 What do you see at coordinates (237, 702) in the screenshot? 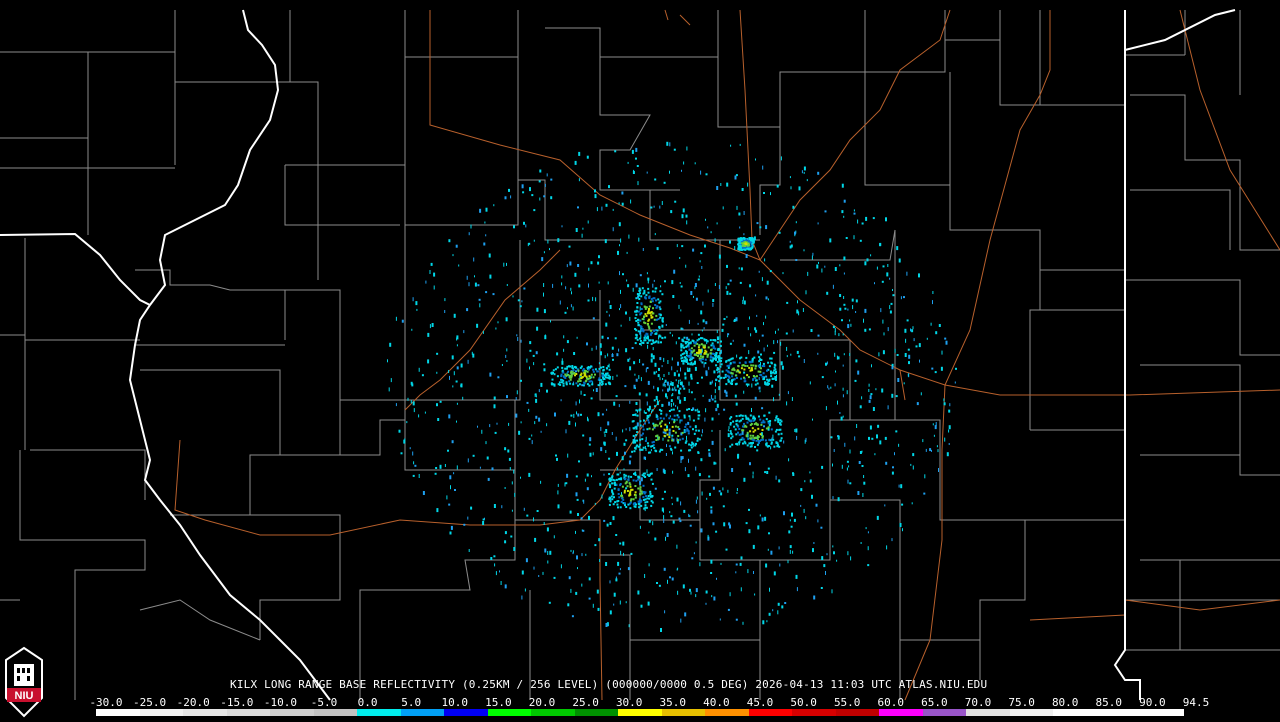
I see `legend-tick-label: -15.0` at bounding box center [237, 702].